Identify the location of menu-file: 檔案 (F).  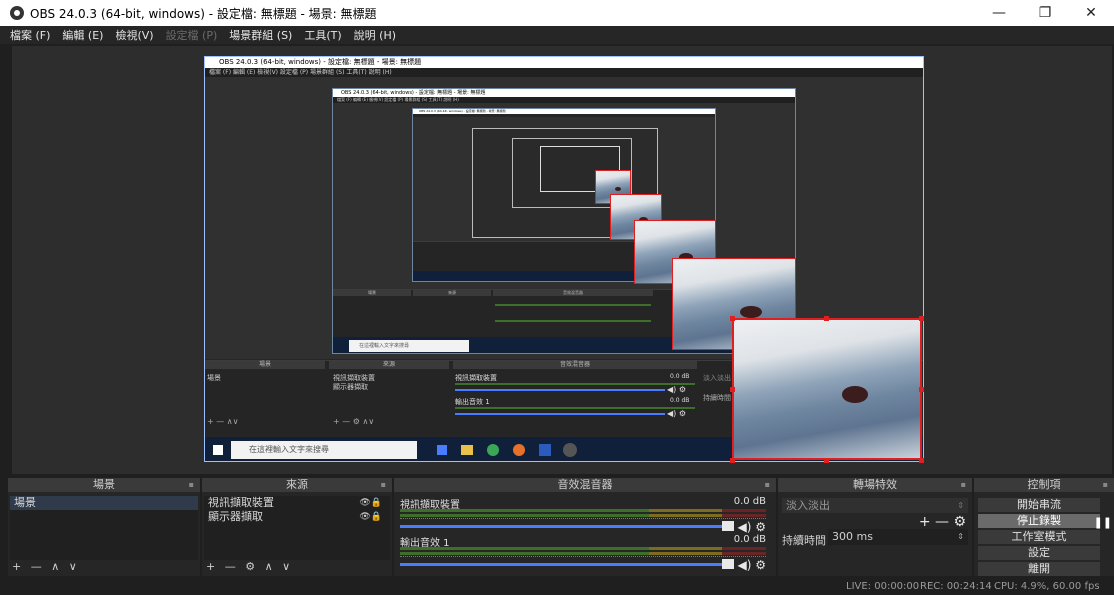
(30, 35).